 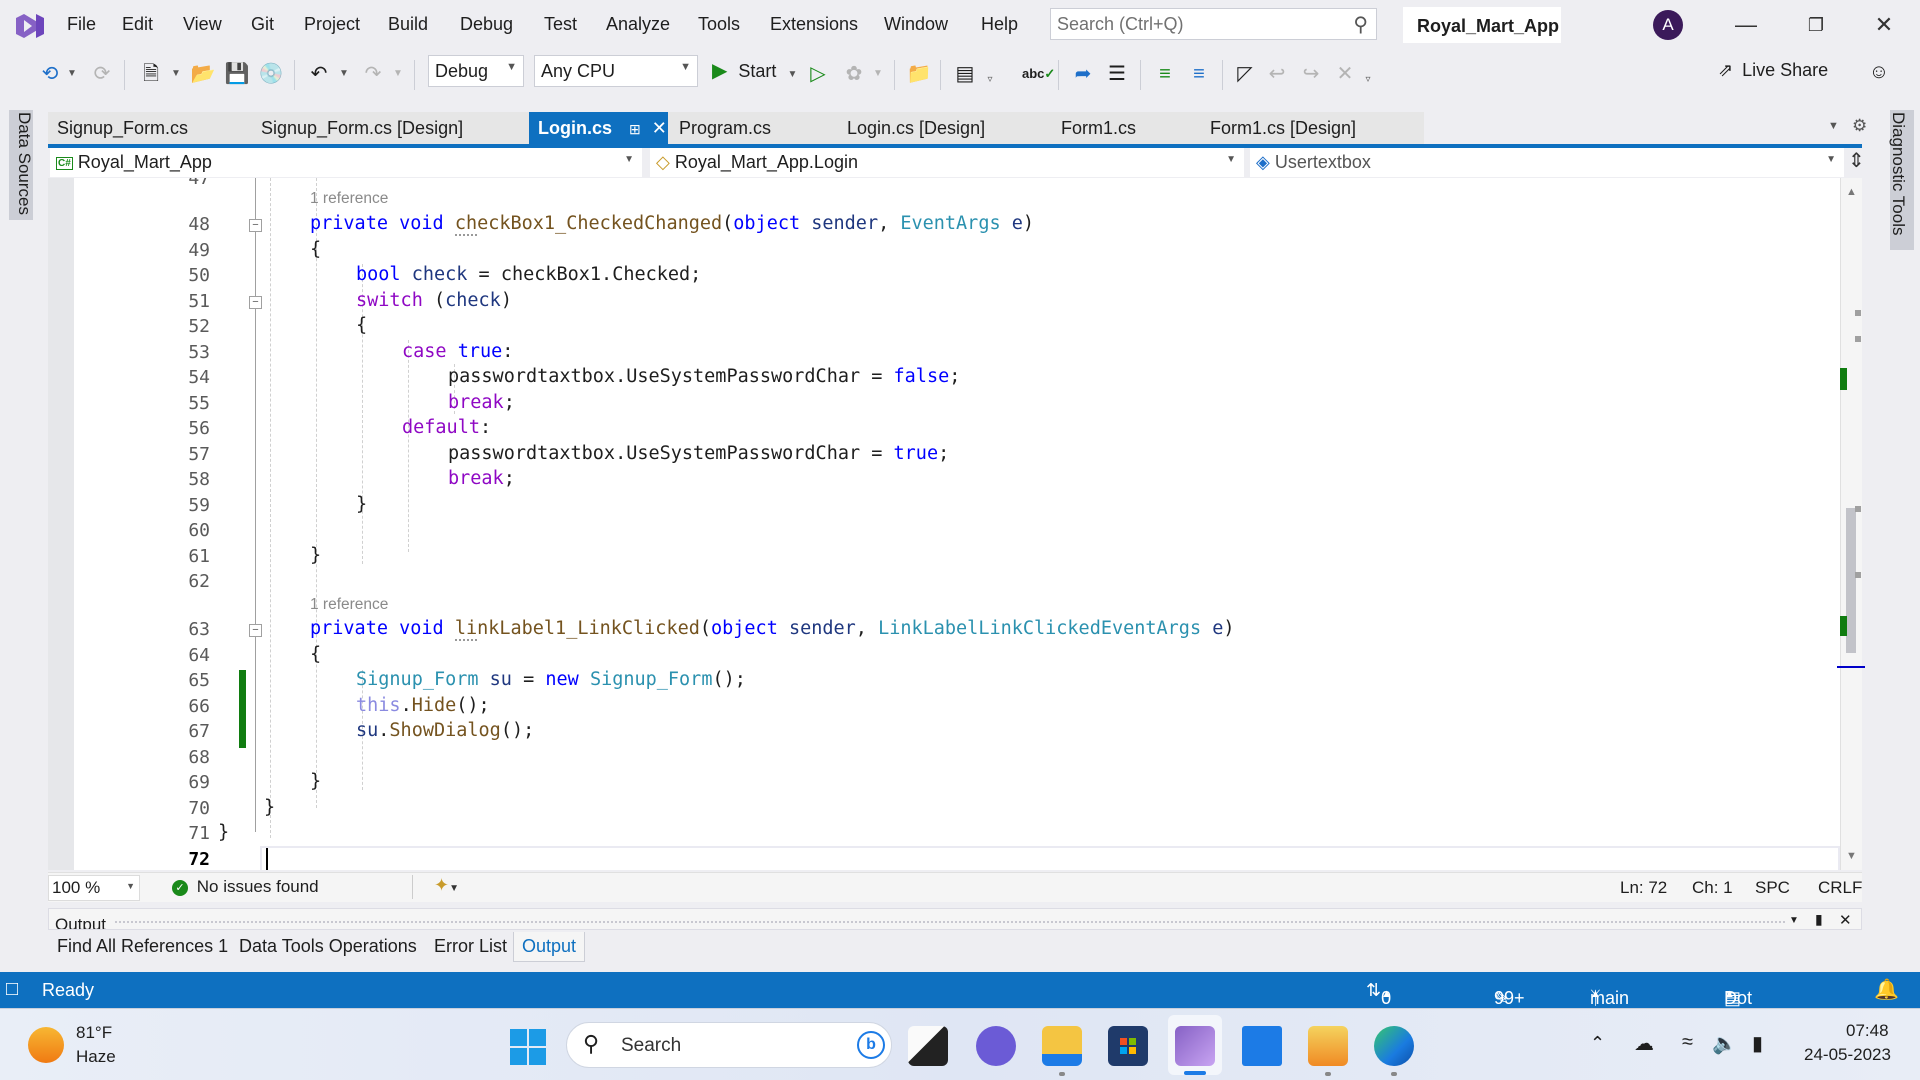 What do you see at coordinates (96, 1057) in the screenshot?
I see `weather-description: Haze` at bounding box center [96, 1057].